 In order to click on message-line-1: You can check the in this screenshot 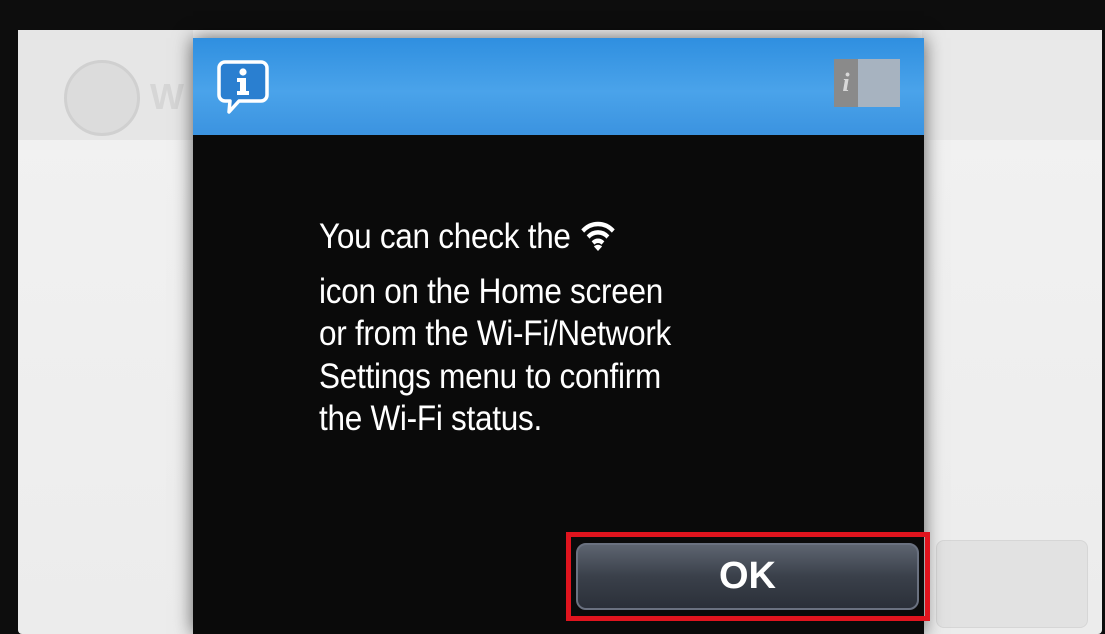, I will do `click(571, 237)`.